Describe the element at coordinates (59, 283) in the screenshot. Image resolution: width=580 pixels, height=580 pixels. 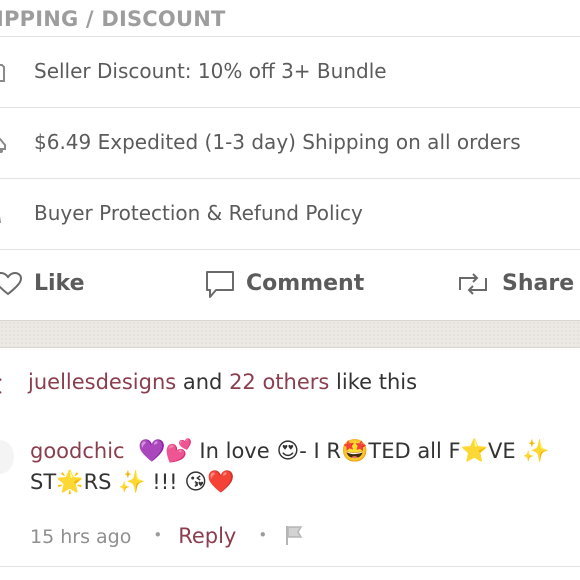
I see `like-label: Like` at that location.